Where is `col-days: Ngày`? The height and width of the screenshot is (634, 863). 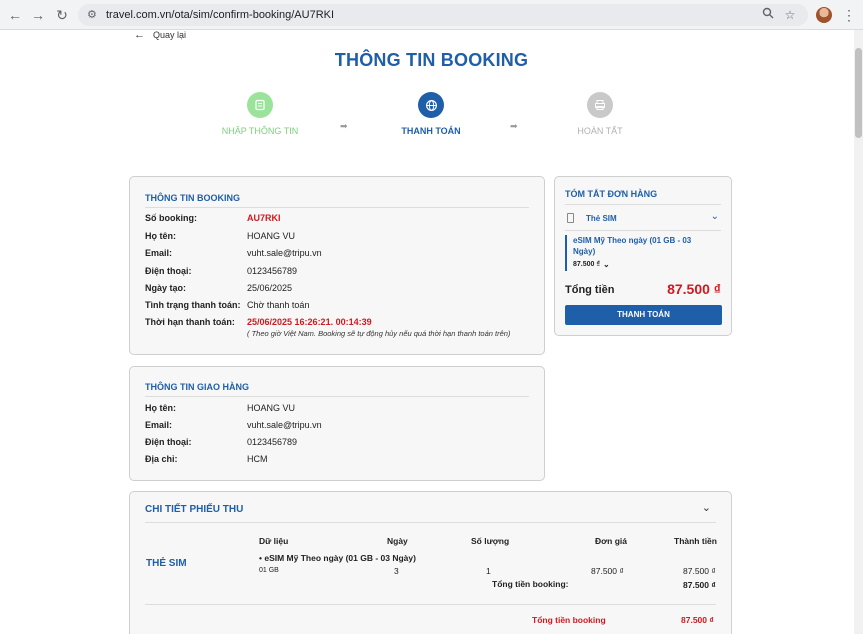
col-days: Ngày is located at coordinates (397, 541).